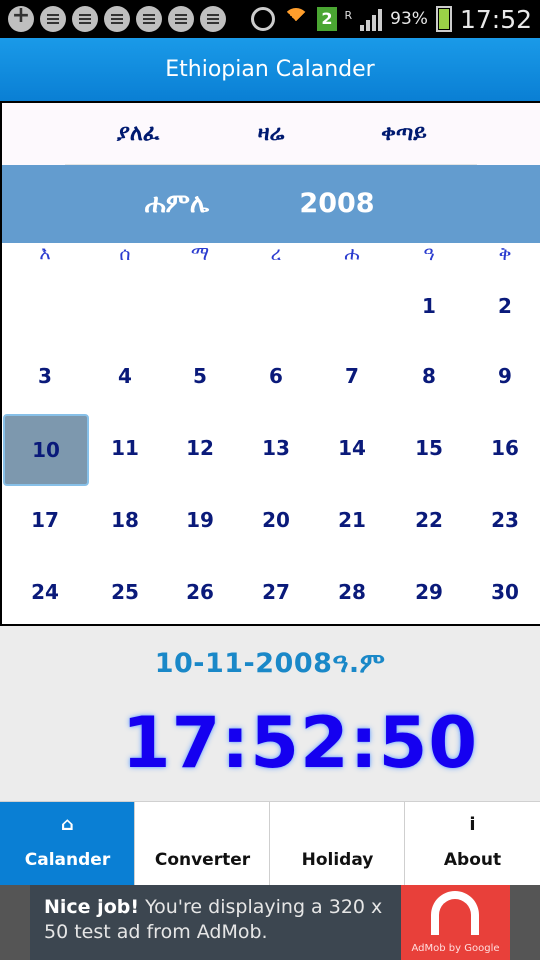  Describe the element at coordinates (67, 860) in the screenshot. I see `tab-label: Calander` at that location.